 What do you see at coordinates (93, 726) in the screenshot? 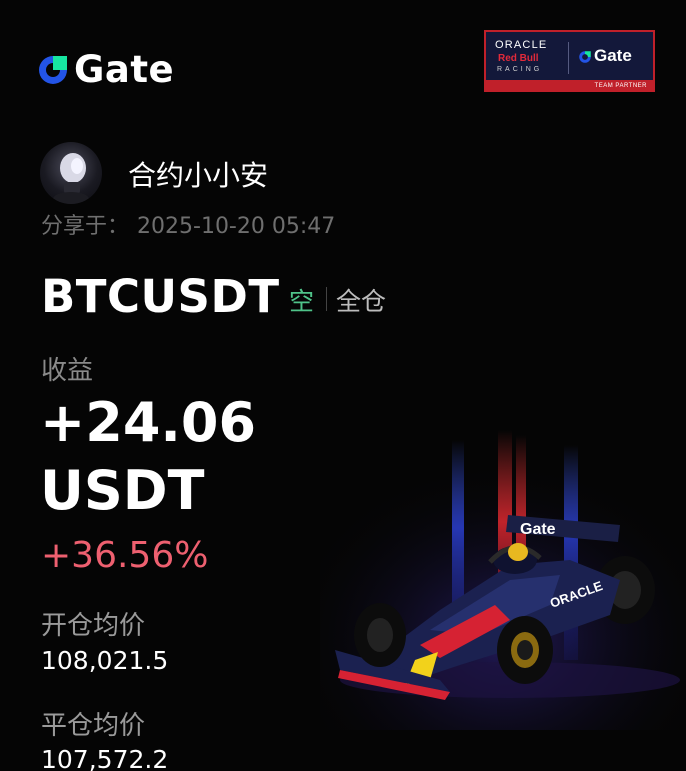
I see `close-price-label: 平仓均价` at bounding box center [93, 726].